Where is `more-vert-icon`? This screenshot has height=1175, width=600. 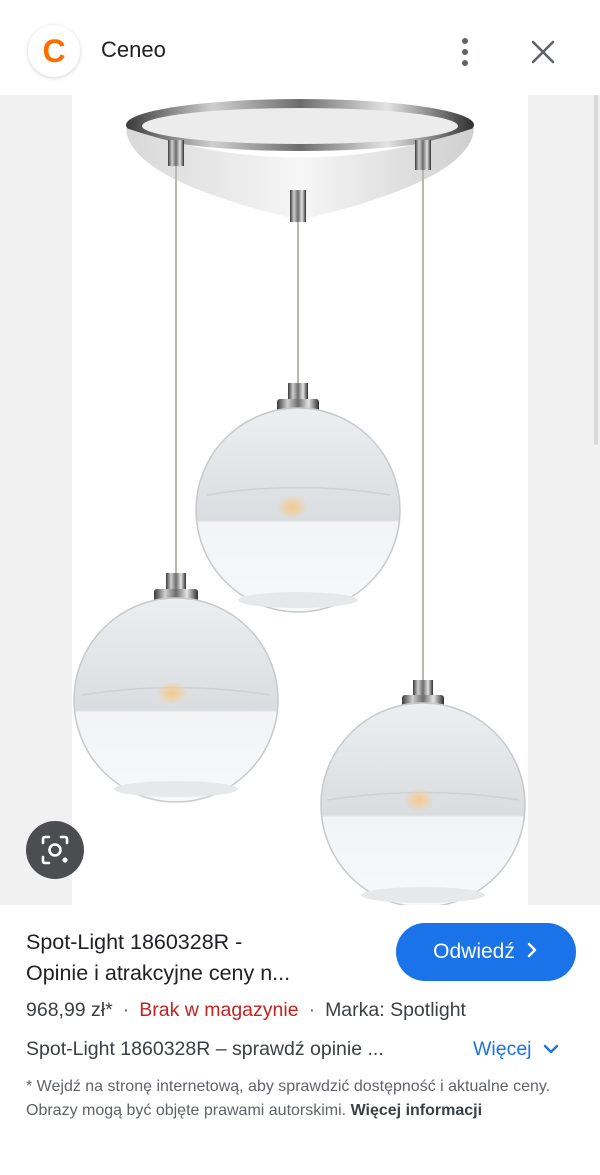
more-vert-icon is located at coordinates (465, 52).